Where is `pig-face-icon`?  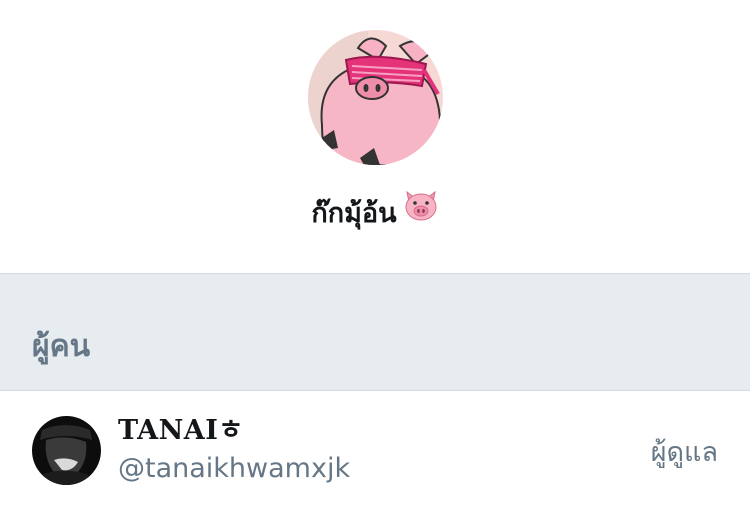 pig-face-icon is located at coordinates (421, 212).